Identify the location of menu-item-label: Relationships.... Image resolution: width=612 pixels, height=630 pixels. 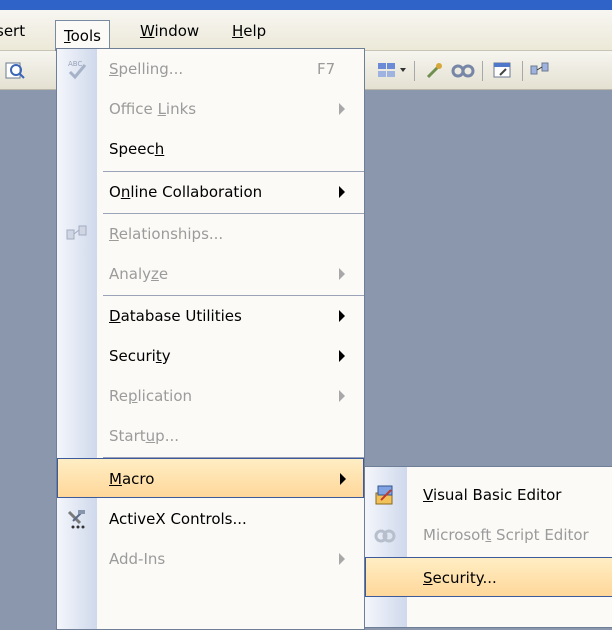
(166, 234).